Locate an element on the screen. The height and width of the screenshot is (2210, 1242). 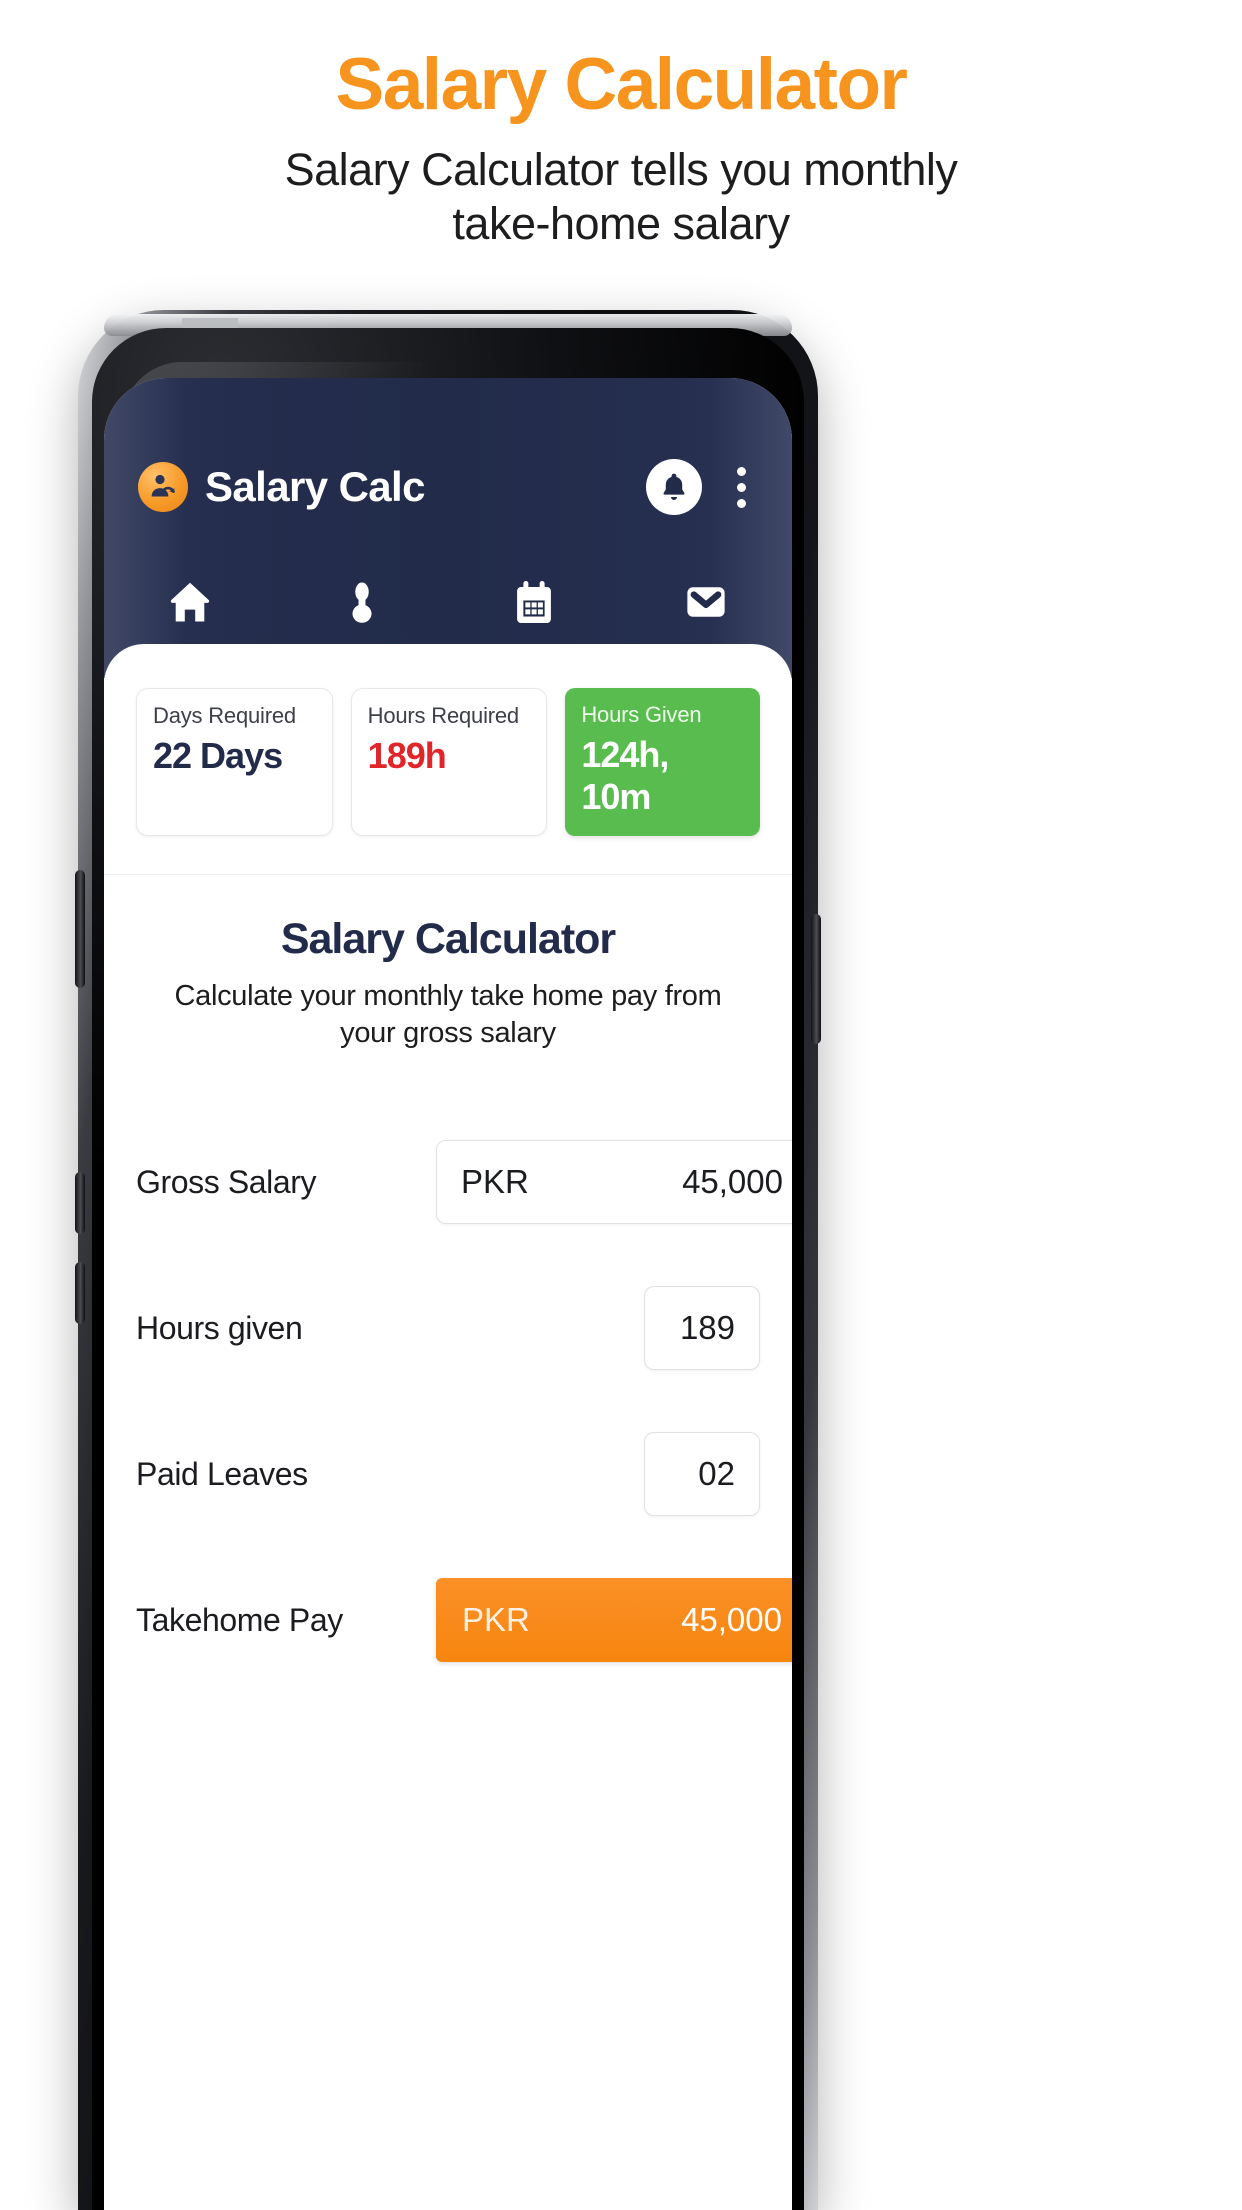
page-title: Salary Calculator is located at coordinates (448, 939).